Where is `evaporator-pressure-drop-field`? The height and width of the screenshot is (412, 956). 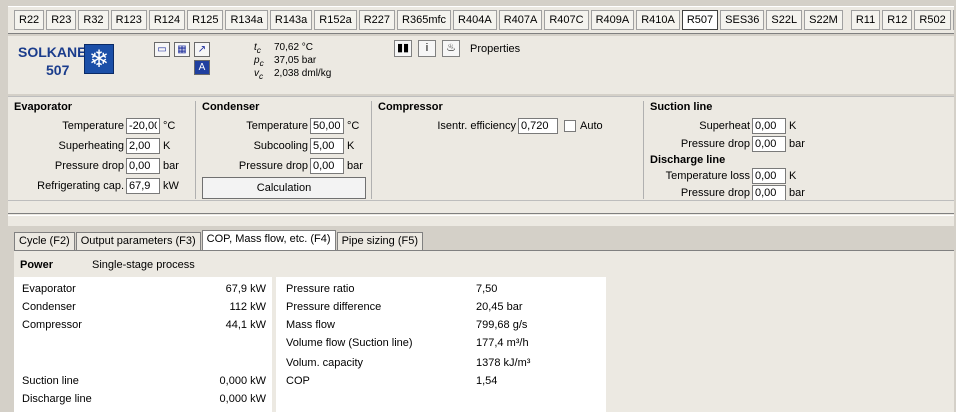 evaporator-pressure-drop-field is located at coordinates (143, 166).